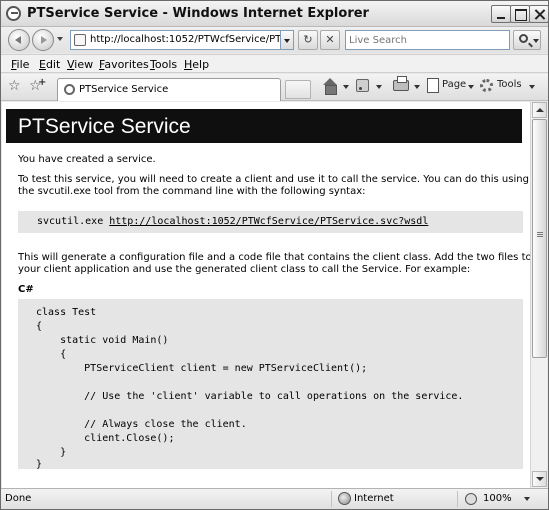  I want to click on search-box, so click(427, 40).